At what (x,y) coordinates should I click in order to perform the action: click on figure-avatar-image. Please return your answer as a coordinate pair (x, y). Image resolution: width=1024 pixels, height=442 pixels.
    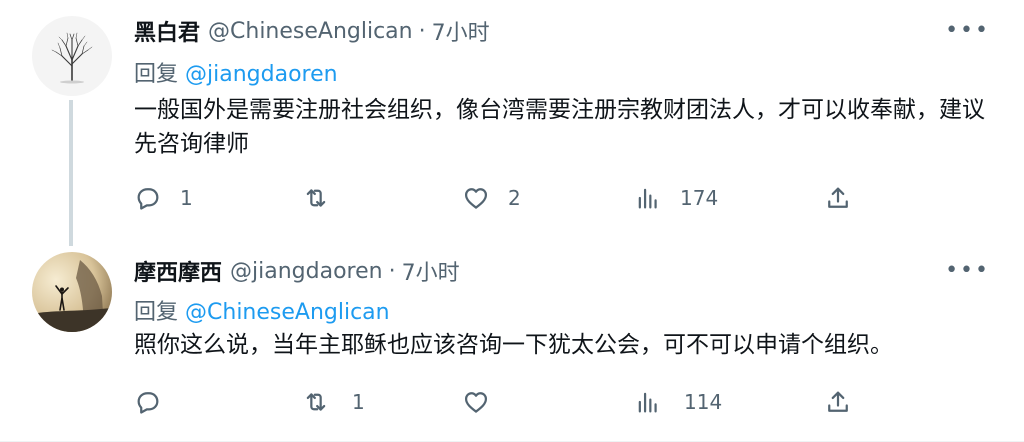
    Looking at the image, I should click on (72, 292).